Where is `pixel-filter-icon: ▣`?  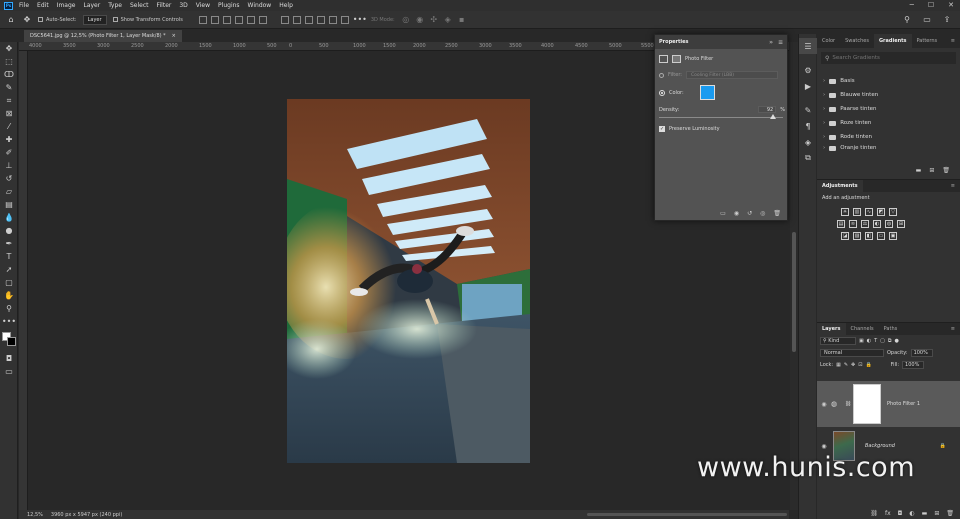
pixel-filter-icon: ▣ is located at coordinates (861, 341).